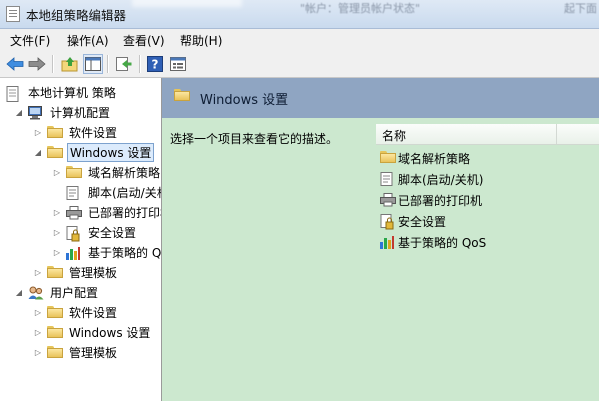 This screenshot has width=599, height=401. I want to click on list-item-deployed-printers: 已部署的打印机, so click(431, 200).